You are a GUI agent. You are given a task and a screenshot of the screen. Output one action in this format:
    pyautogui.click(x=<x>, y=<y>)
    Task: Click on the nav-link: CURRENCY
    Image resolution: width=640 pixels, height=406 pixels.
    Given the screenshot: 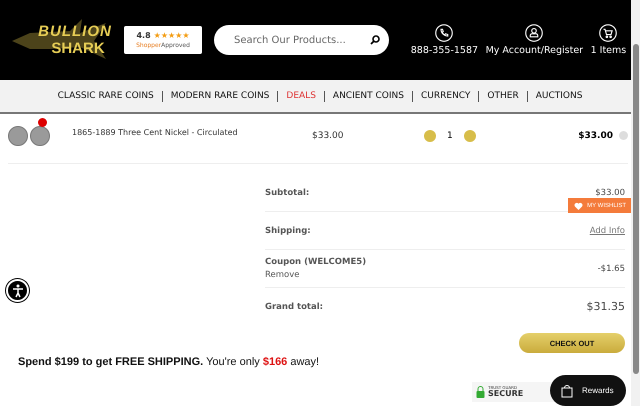 What is the action you would take?
    pyautogui.click(x=445, y=96)
    